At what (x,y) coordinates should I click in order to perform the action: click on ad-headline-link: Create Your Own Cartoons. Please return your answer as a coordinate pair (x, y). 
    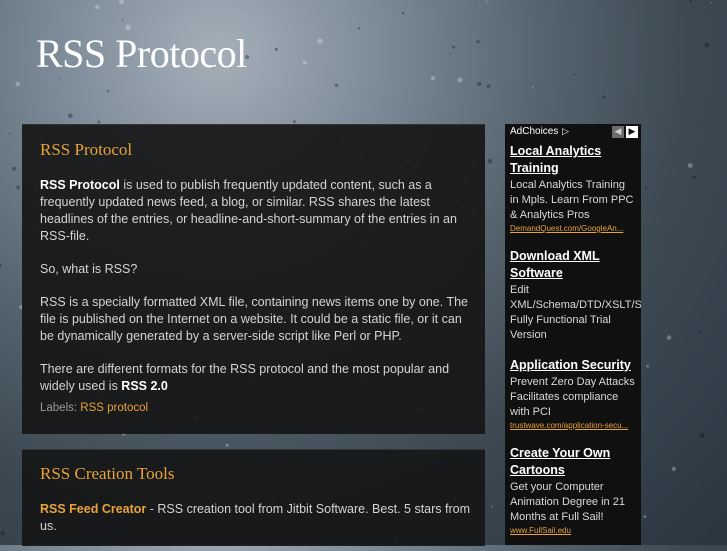
    Looking at the image, I should click on (573, 462).